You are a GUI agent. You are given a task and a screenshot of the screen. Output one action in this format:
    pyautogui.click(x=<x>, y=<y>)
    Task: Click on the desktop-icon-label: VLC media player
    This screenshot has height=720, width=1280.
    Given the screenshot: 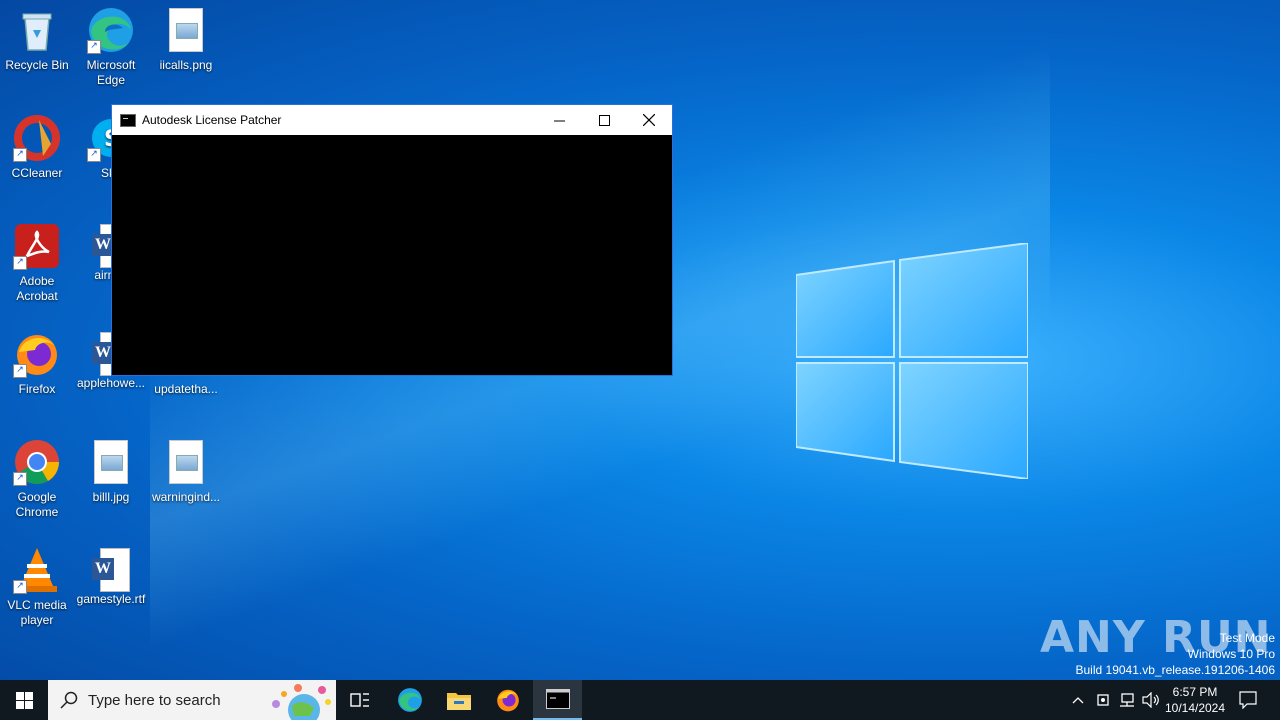 What is the action you would take?
    pyautogui.click(x=37, y=612)
    